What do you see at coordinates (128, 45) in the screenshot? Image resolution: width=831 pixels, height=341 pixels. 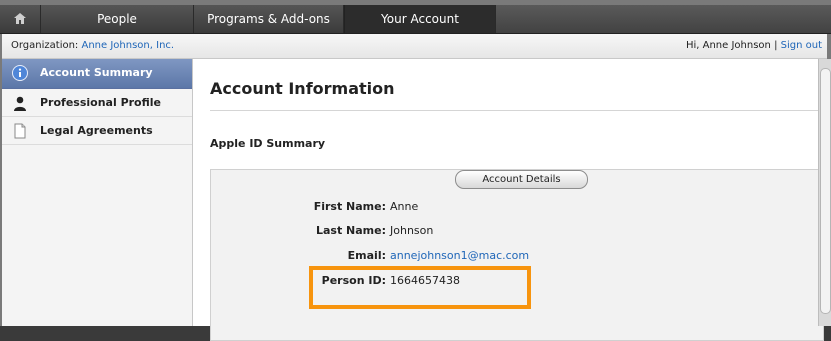 I see `organization-name-link: Anne Johnson, Inc.` at bounding box center [128, 45].